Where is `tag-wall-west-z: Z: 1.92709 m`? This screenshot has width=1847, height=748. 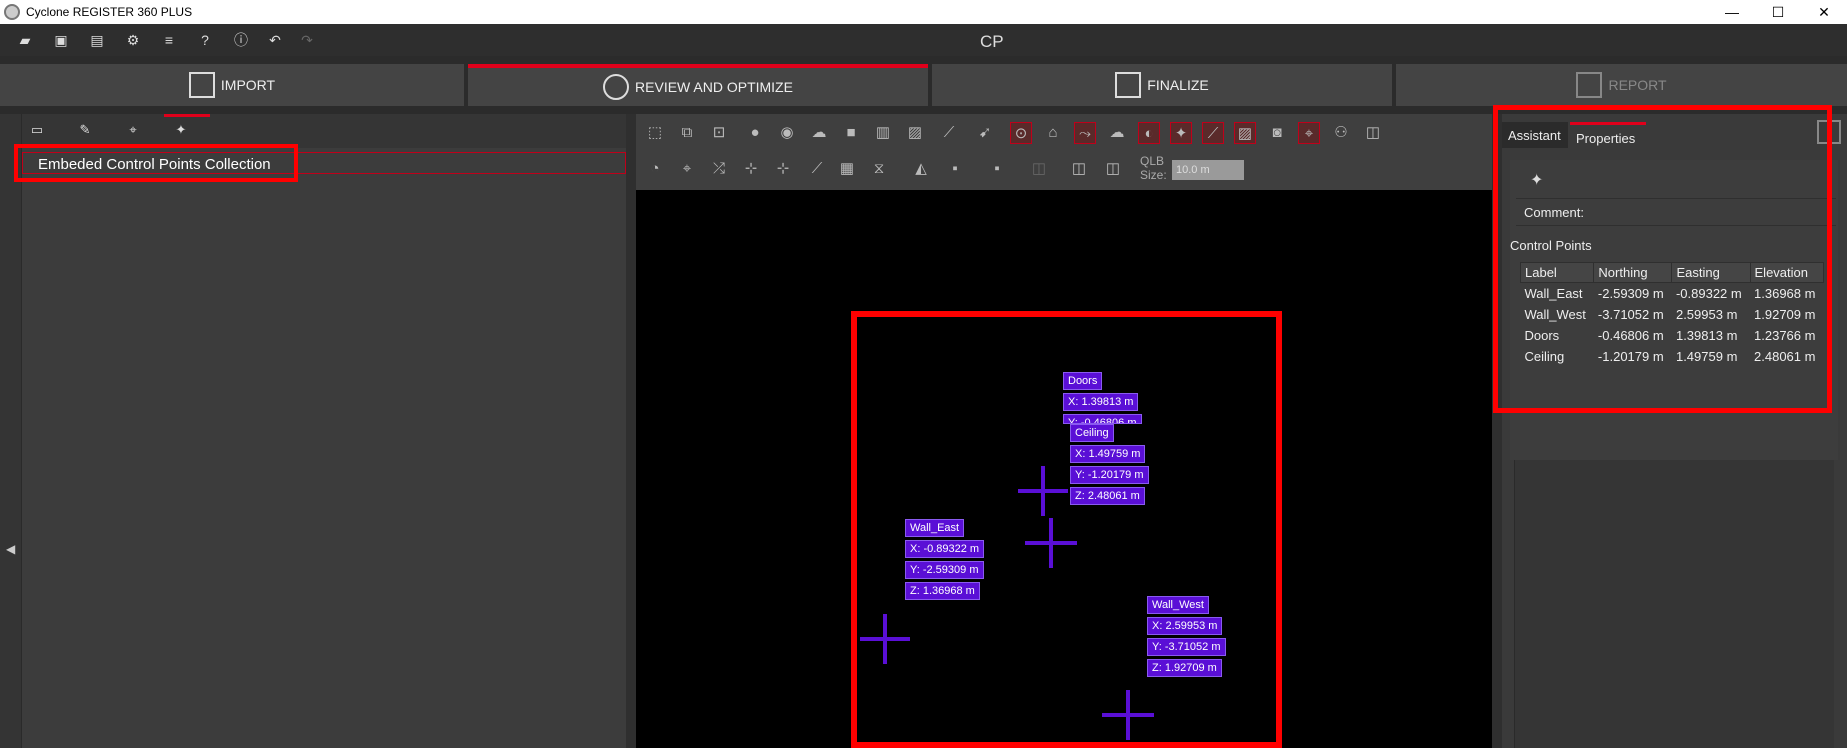 tag-wall-west-z: Z: 1.92709 m is located at coordinates (1184, 668).